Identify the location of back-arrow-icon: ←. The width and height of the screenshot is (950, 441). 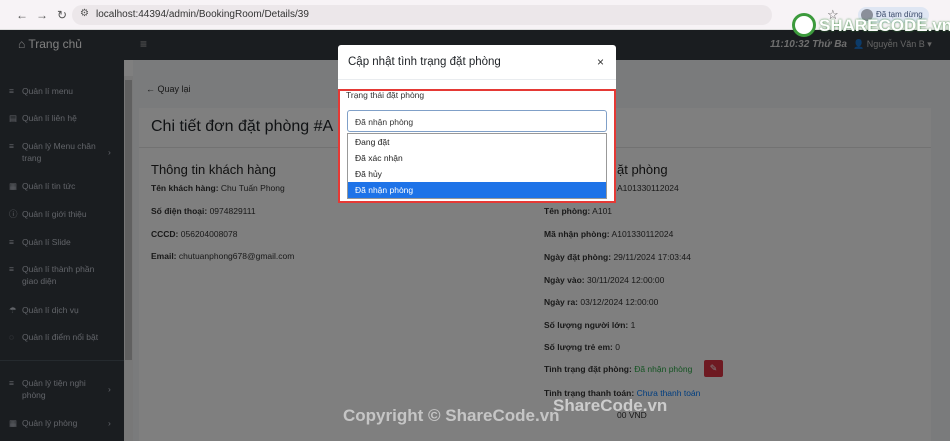
(22, 15).